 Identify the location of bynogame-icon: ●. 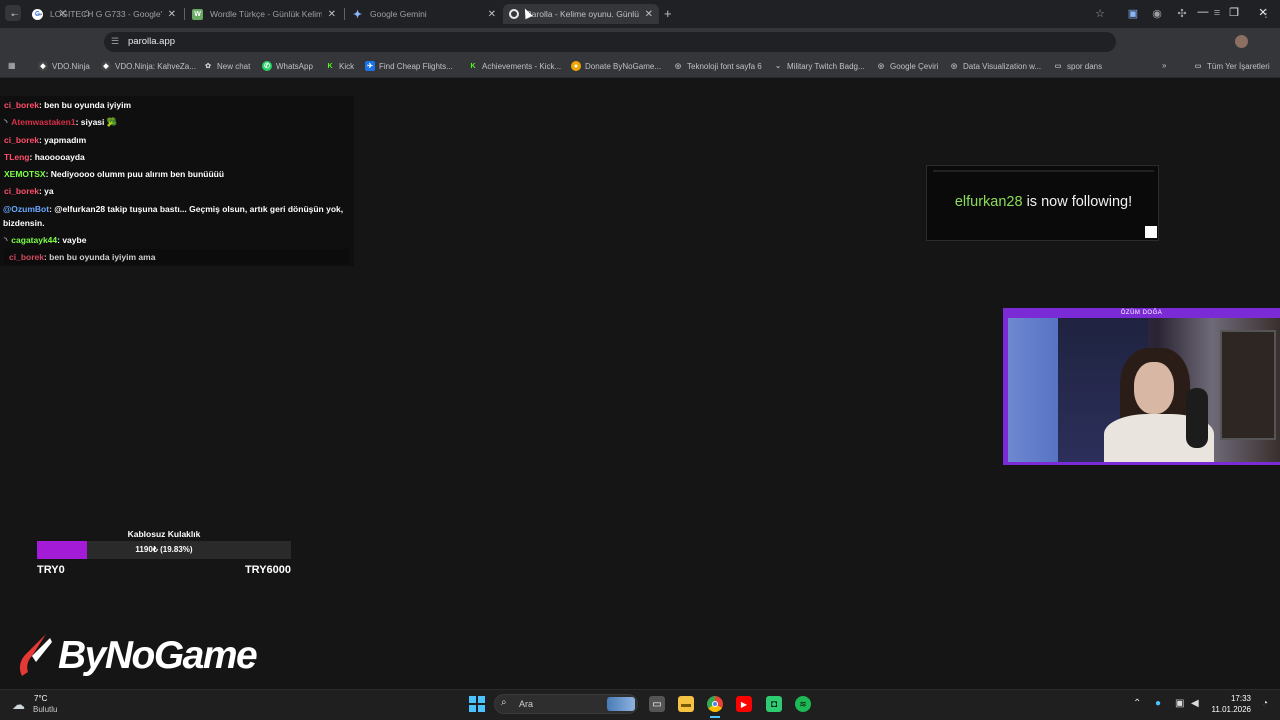
(576, 66).